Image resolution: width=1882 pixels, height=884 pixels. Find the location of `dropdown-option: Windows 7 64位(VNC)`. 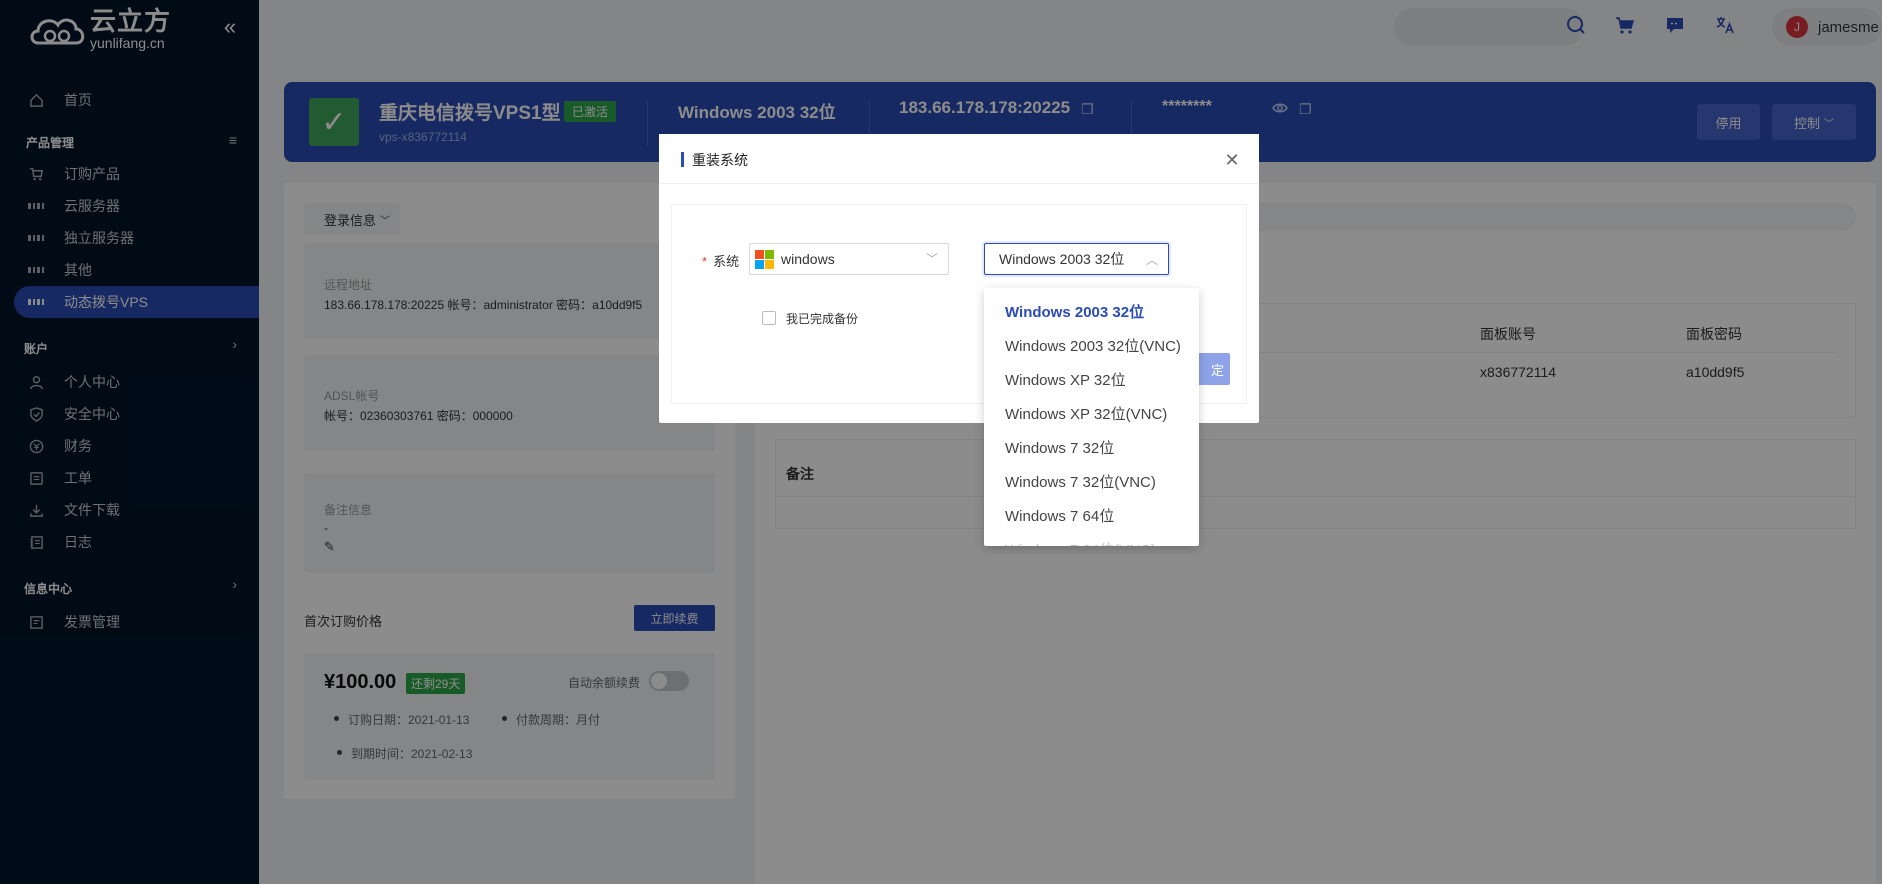

dropdown-option: Windows 7 64位(VNC) is located at coordinates (1100, 539).